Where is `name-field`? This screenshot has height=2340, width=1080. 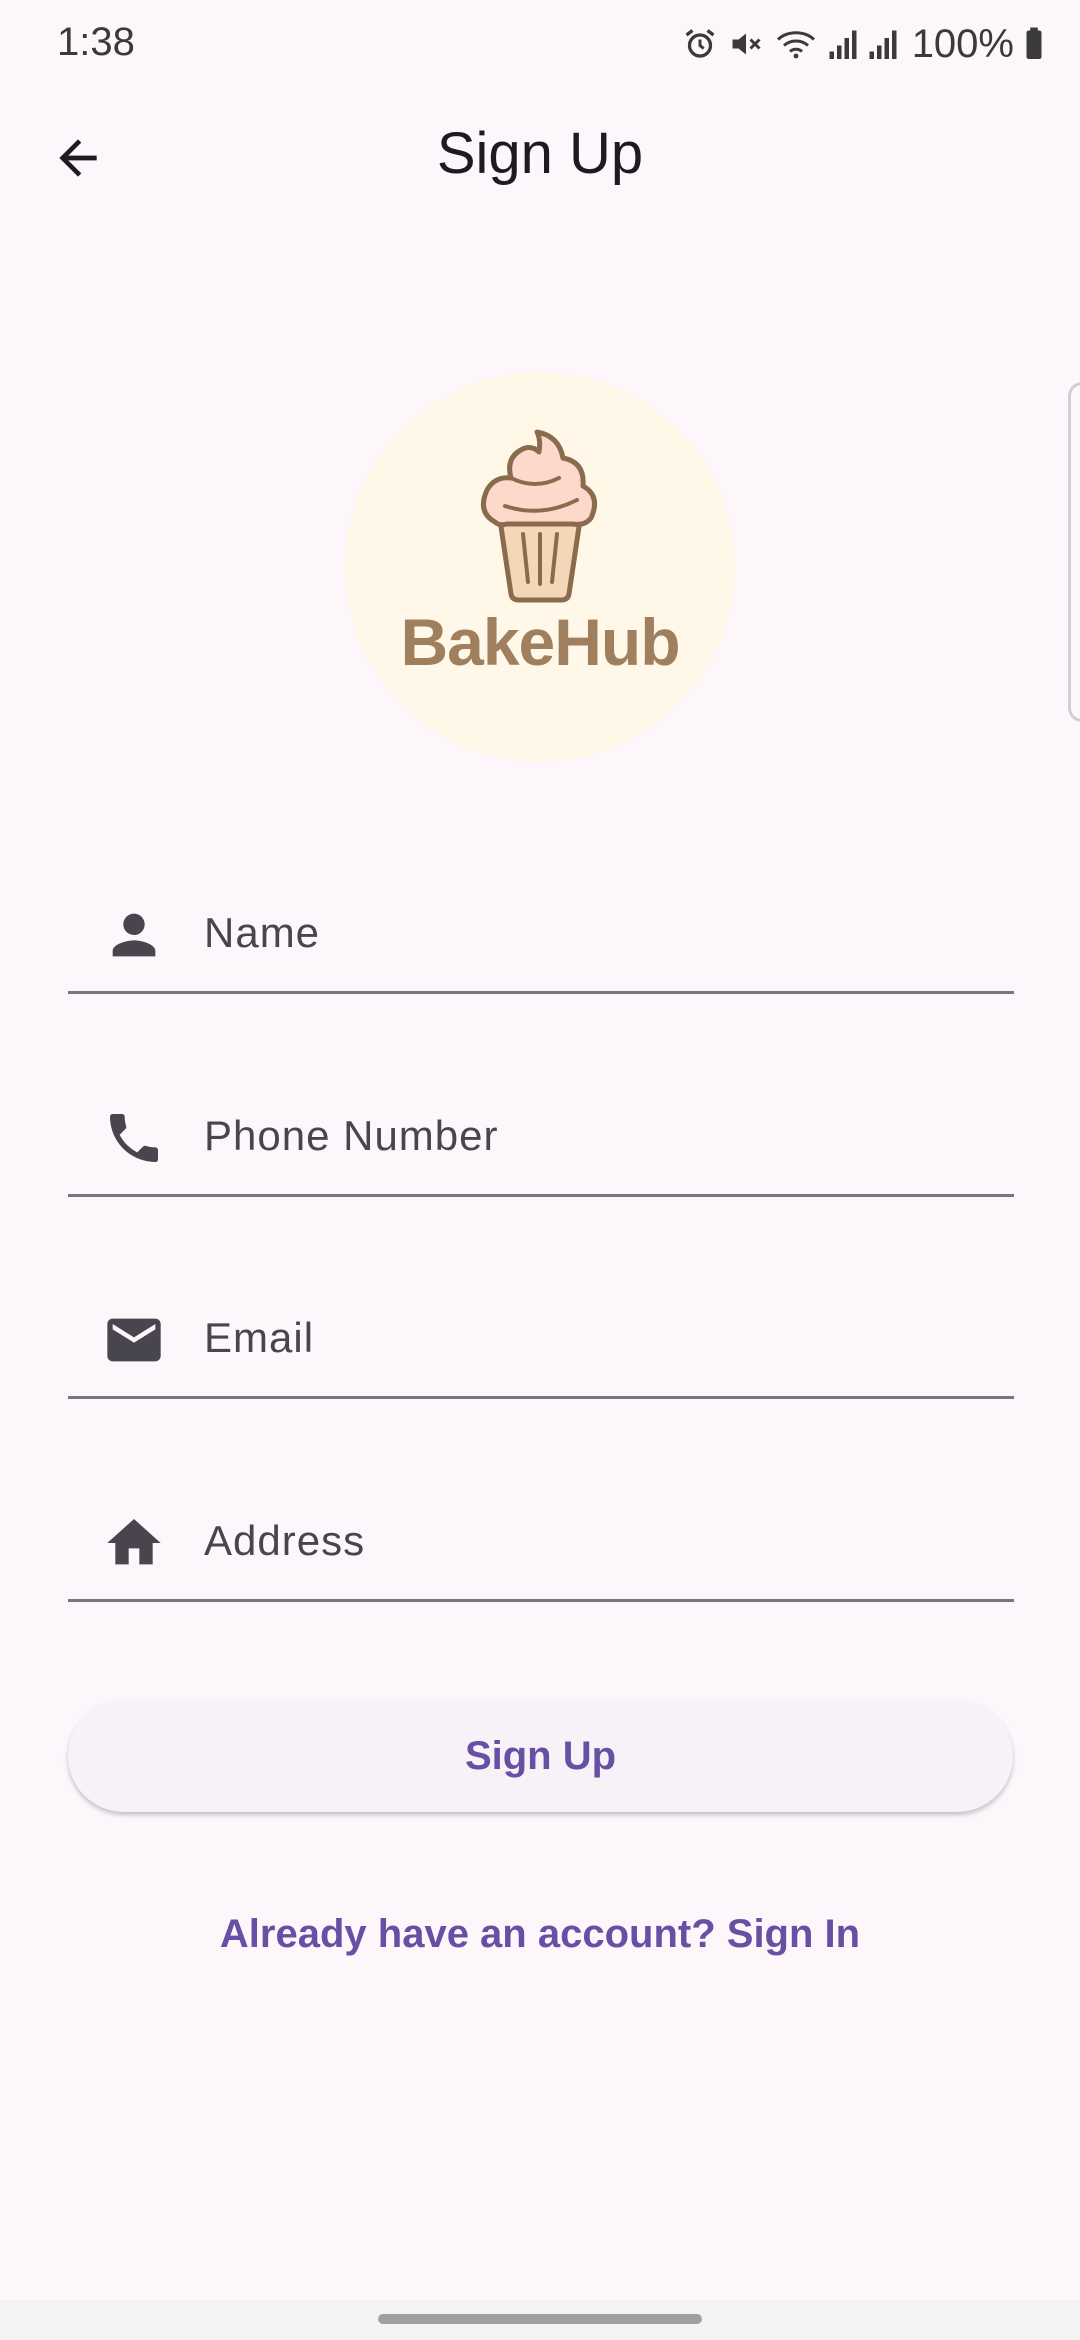 name-field is located at coordinates (541, 930).